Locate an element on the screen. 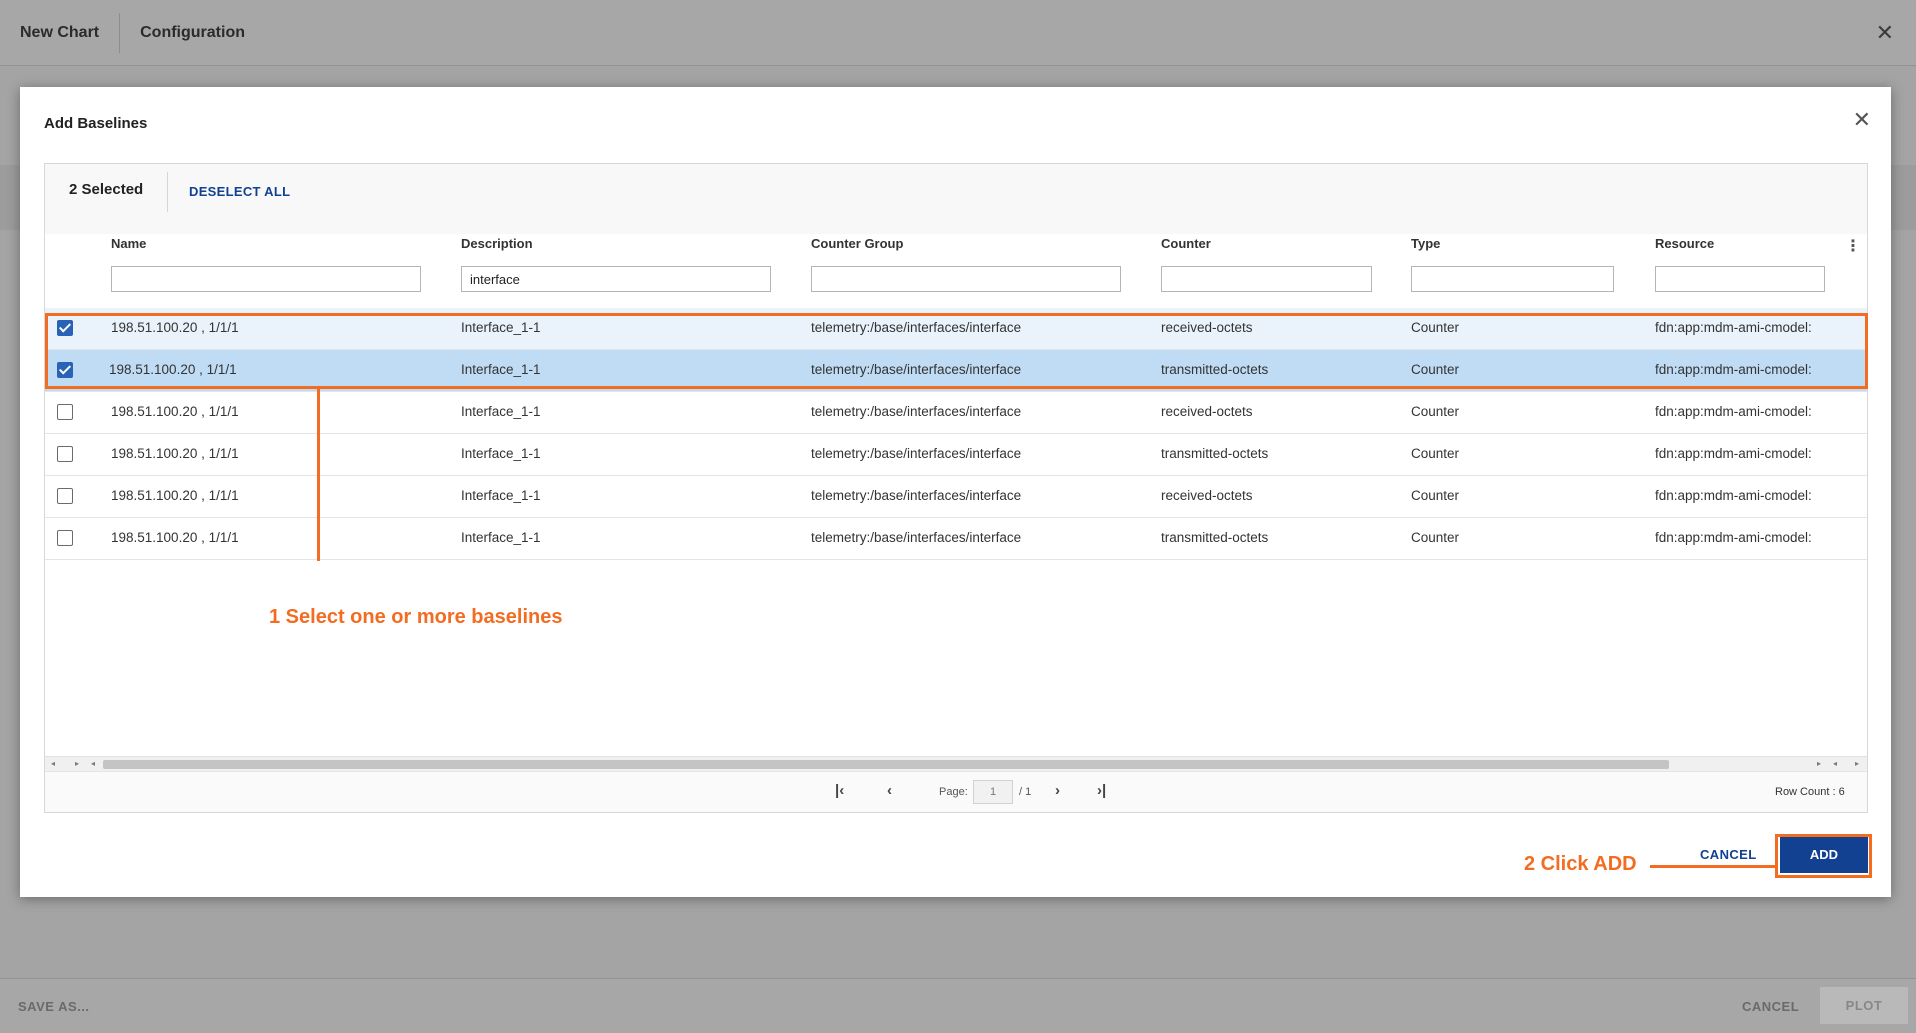 The height and width of the screenshot is (1033, 1916). pagination-bar: |‹ ‹ Page: 1 / 1 › ›| Row Count : 6 is located at coordinates (956, 791).